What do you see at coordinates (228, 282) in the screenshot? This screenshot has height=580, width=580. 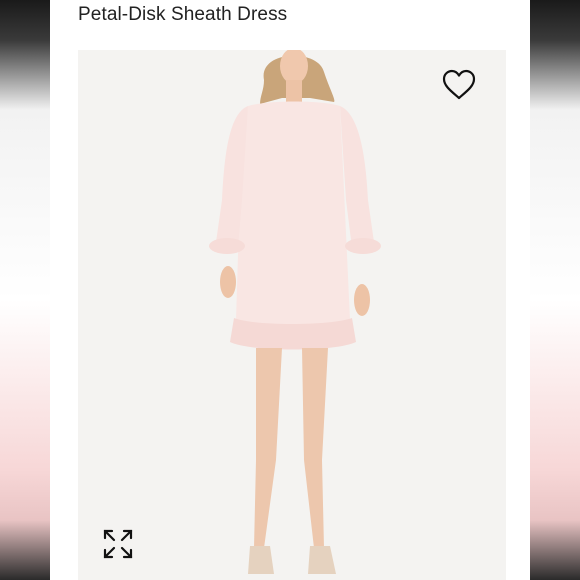 I see `hand-left` at bounding box center [228, 282].